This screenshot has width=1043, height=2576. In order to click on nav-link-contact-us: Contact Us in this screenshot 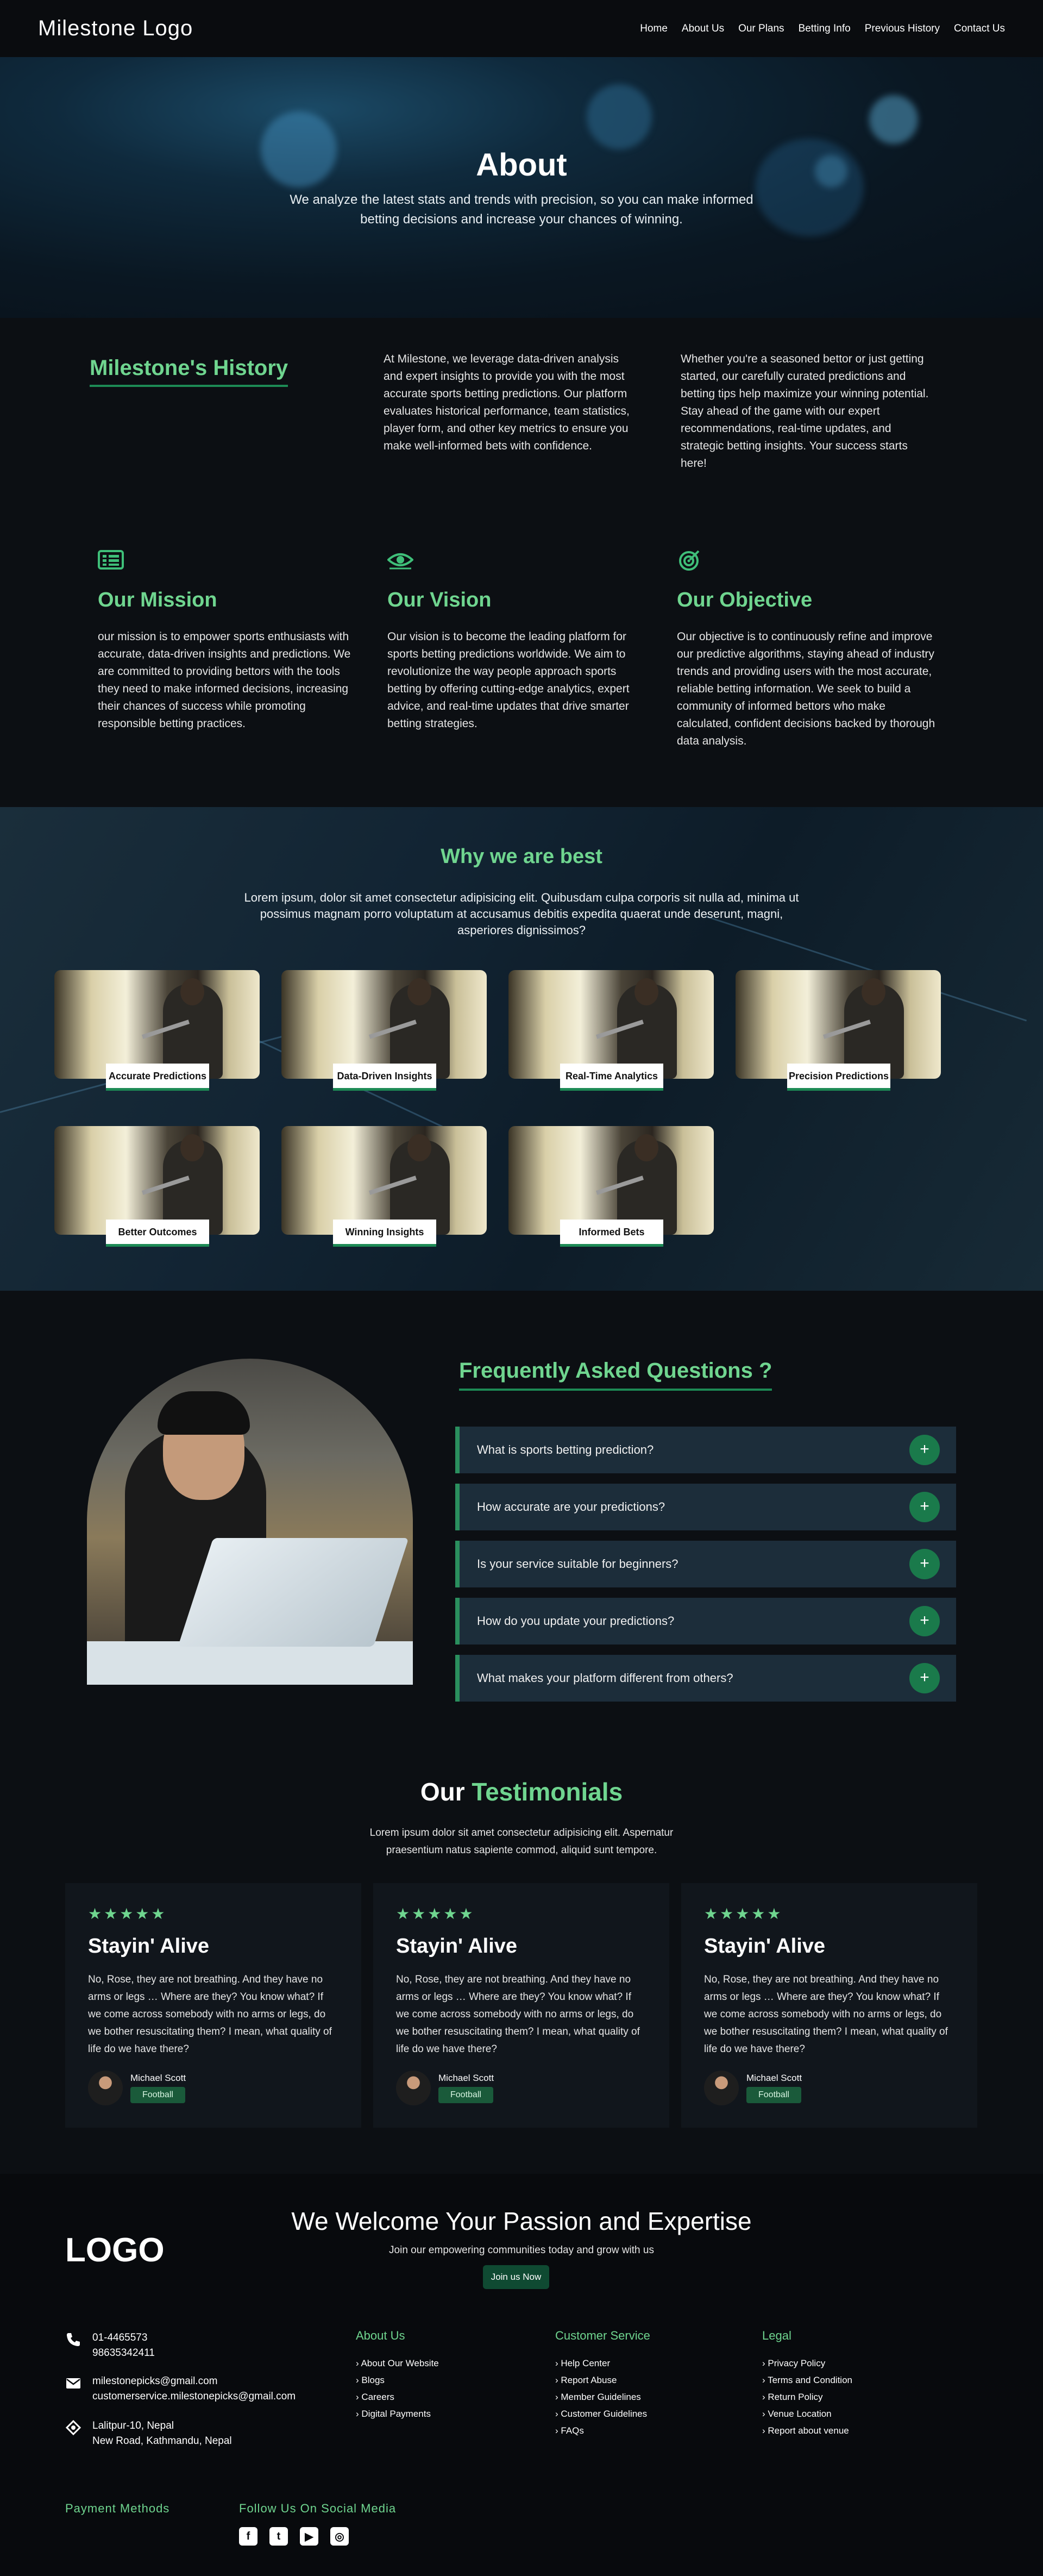, I will do `click(979, 29)`.